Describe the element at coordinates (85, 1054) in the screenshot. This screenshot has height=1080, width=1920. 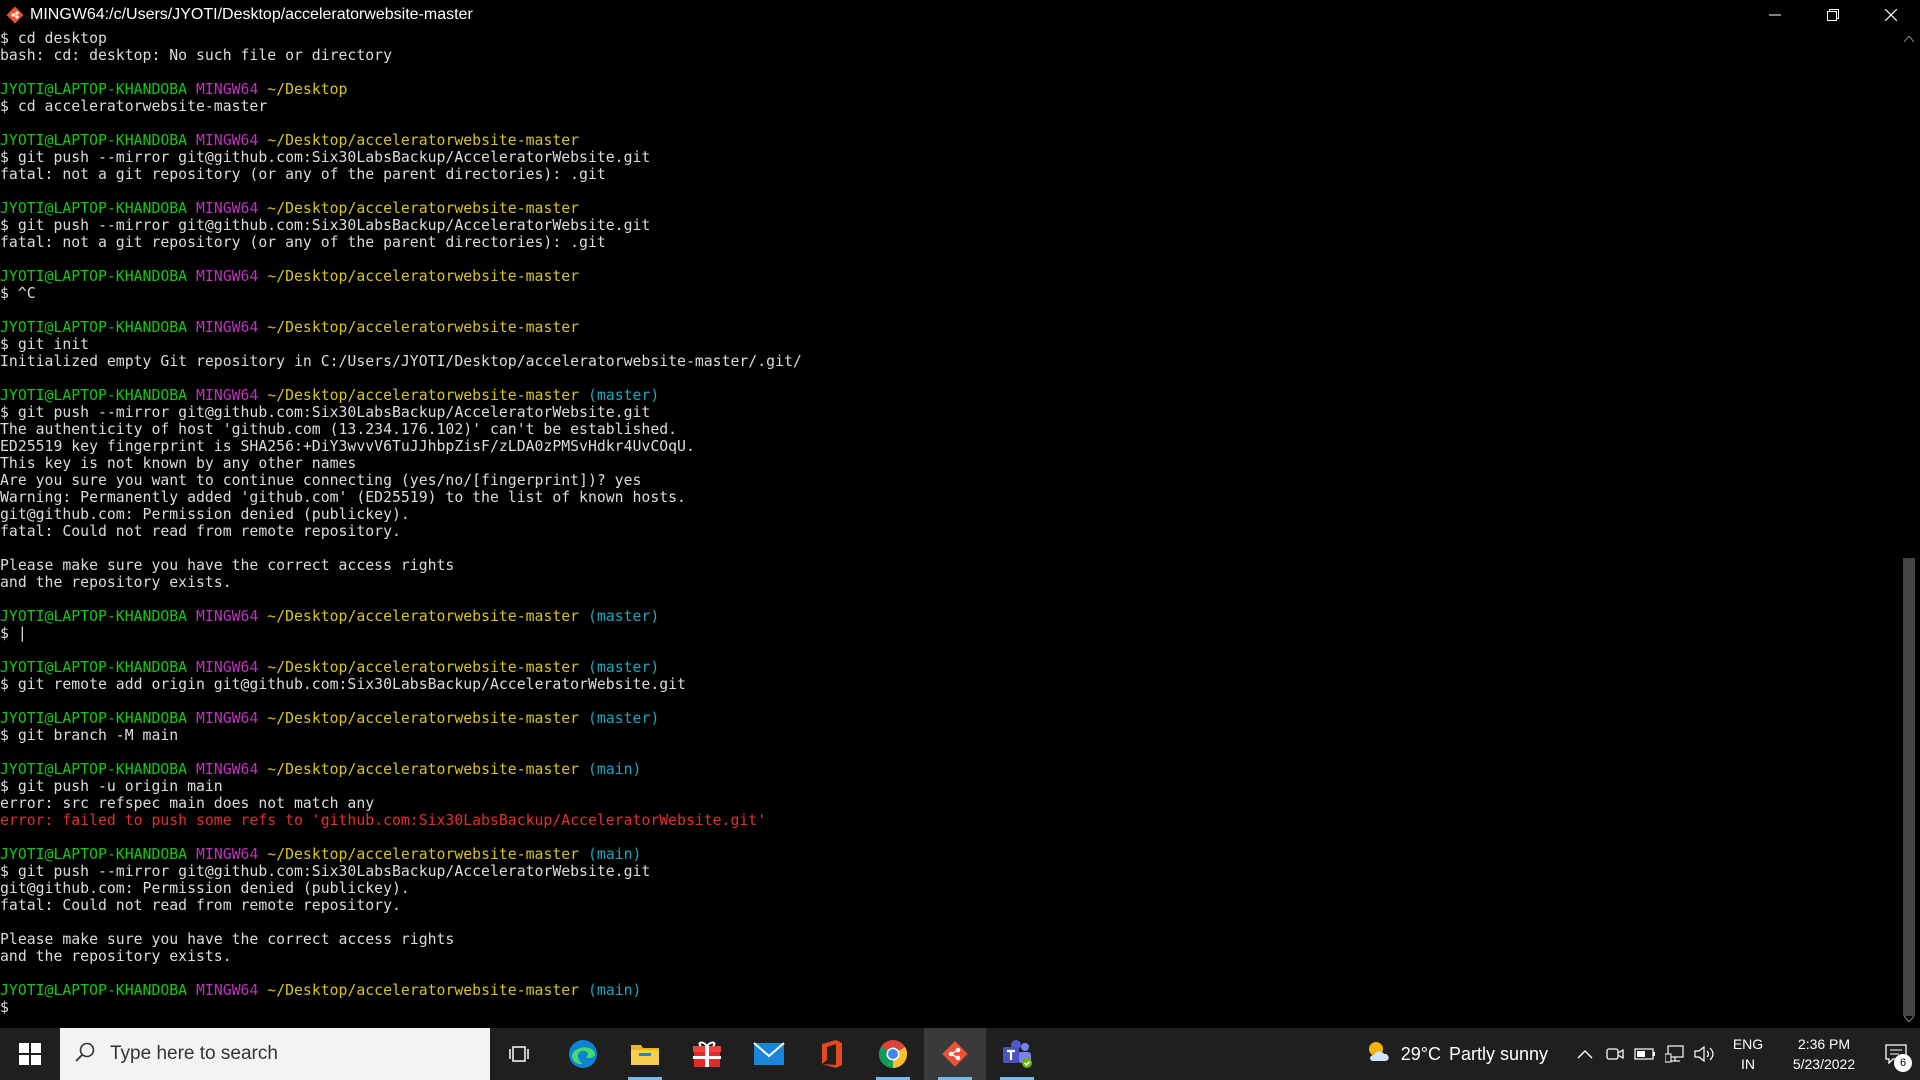
I see `search-icon` at that location.